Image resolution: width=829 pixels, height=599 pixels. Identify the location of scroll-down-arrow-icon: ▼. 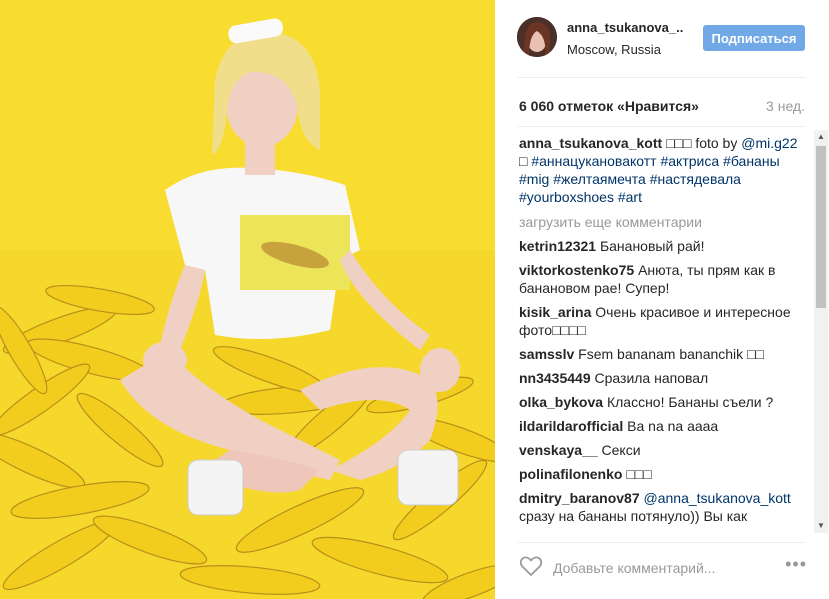
(821, 526).